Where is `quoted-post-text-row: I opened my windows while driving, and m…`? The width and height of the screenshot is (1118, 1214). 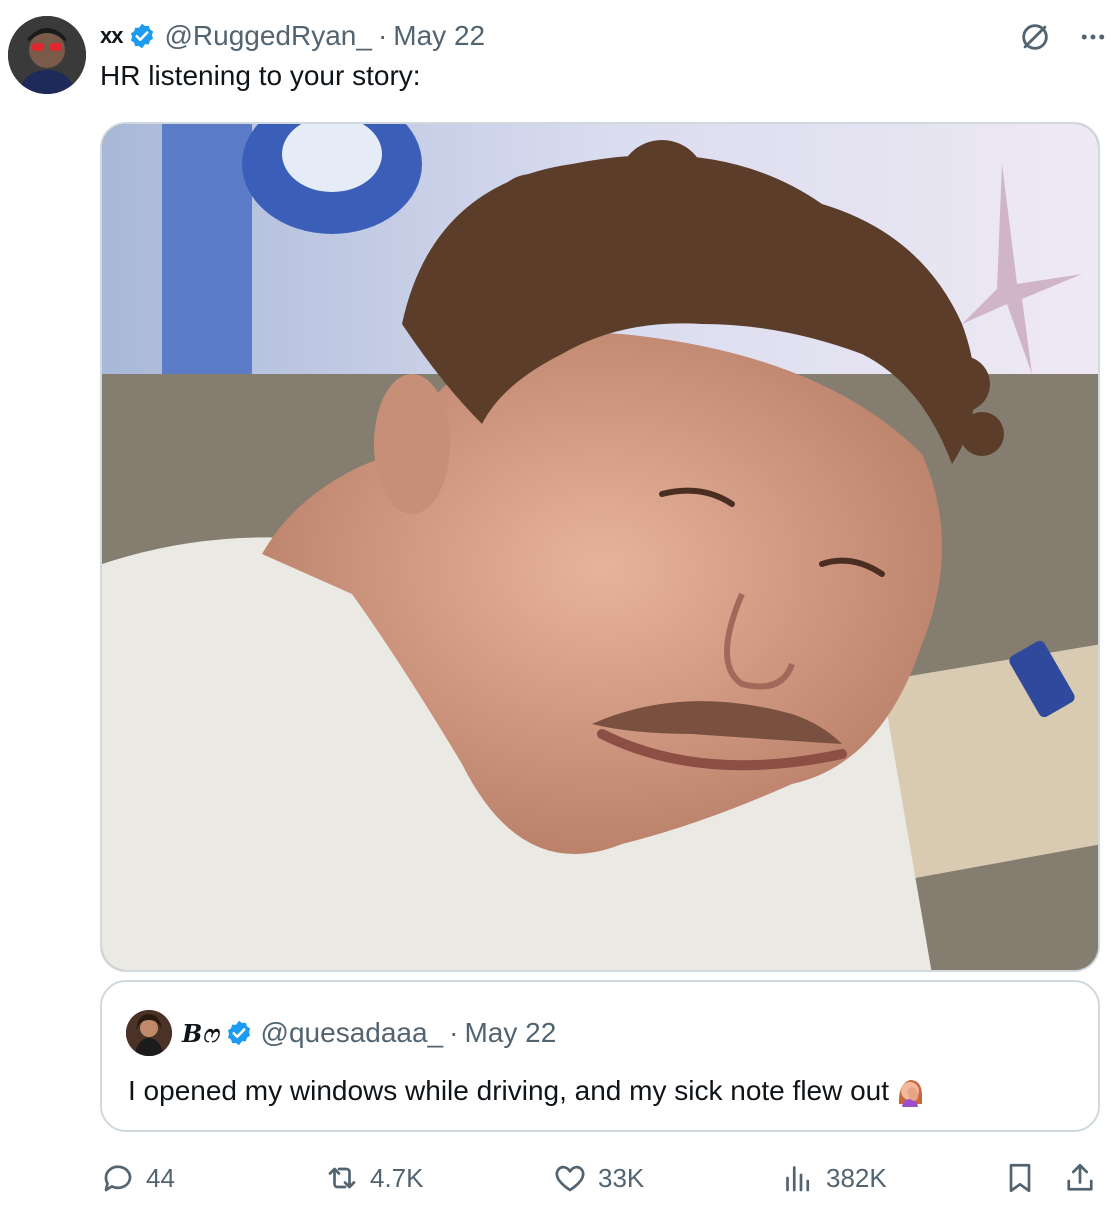 quoted-post-text-row: I opened my windows while driving, and m… is located at coordinates (527, 1091).